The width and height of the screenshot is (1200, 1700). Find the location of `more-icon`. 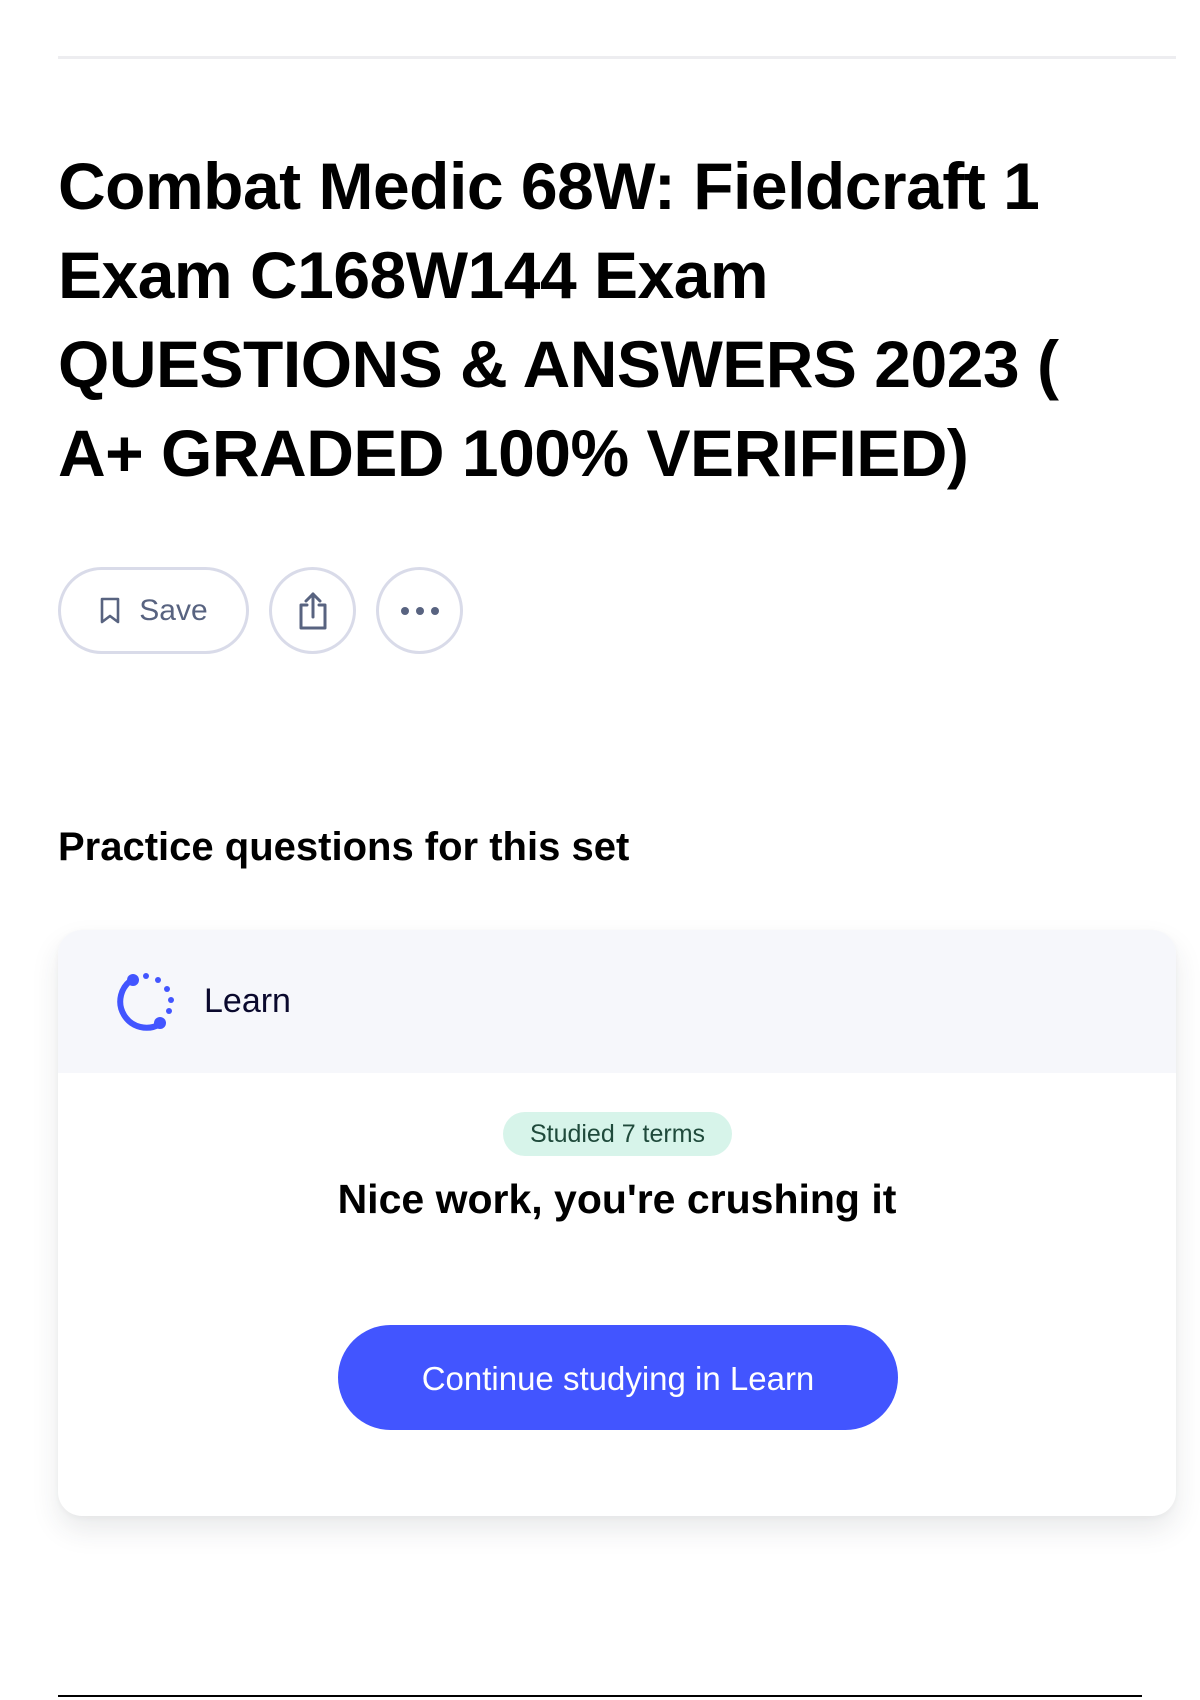

more-icon is located at coordinates (420, 611).